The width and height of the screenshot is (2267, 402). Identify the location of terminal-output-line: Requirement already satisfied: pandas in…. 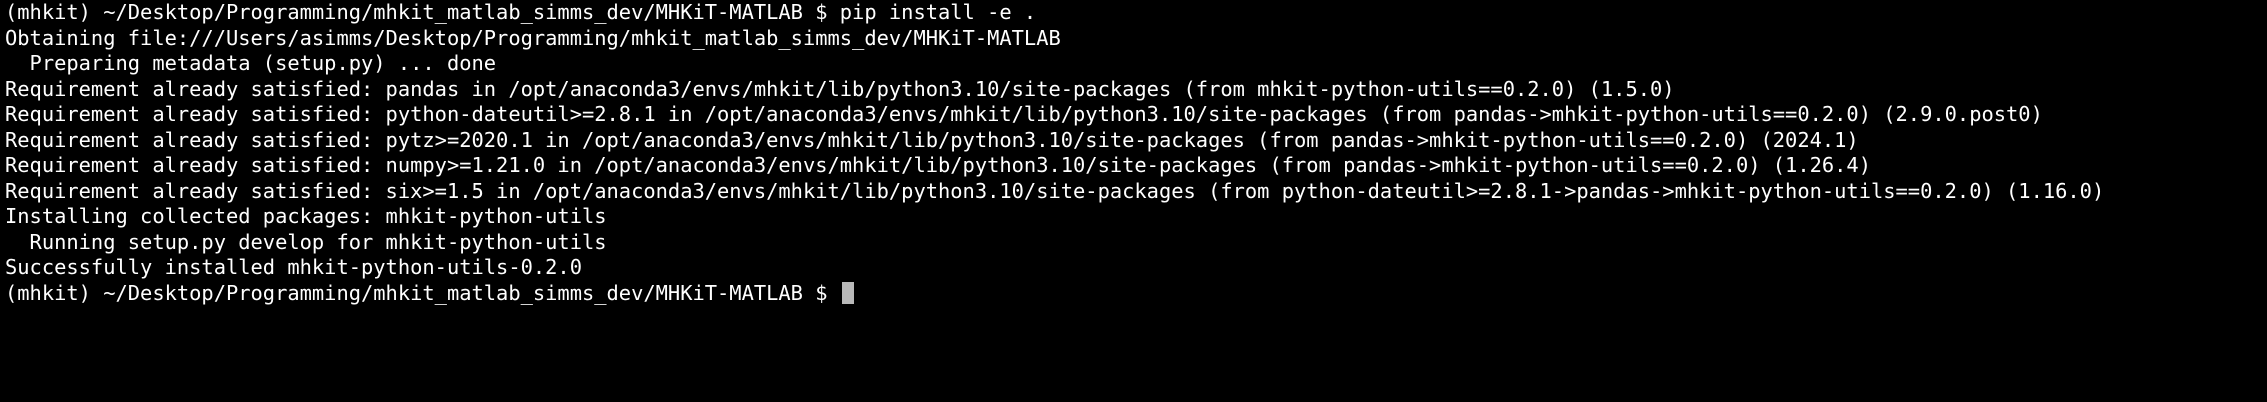
(840, 88).